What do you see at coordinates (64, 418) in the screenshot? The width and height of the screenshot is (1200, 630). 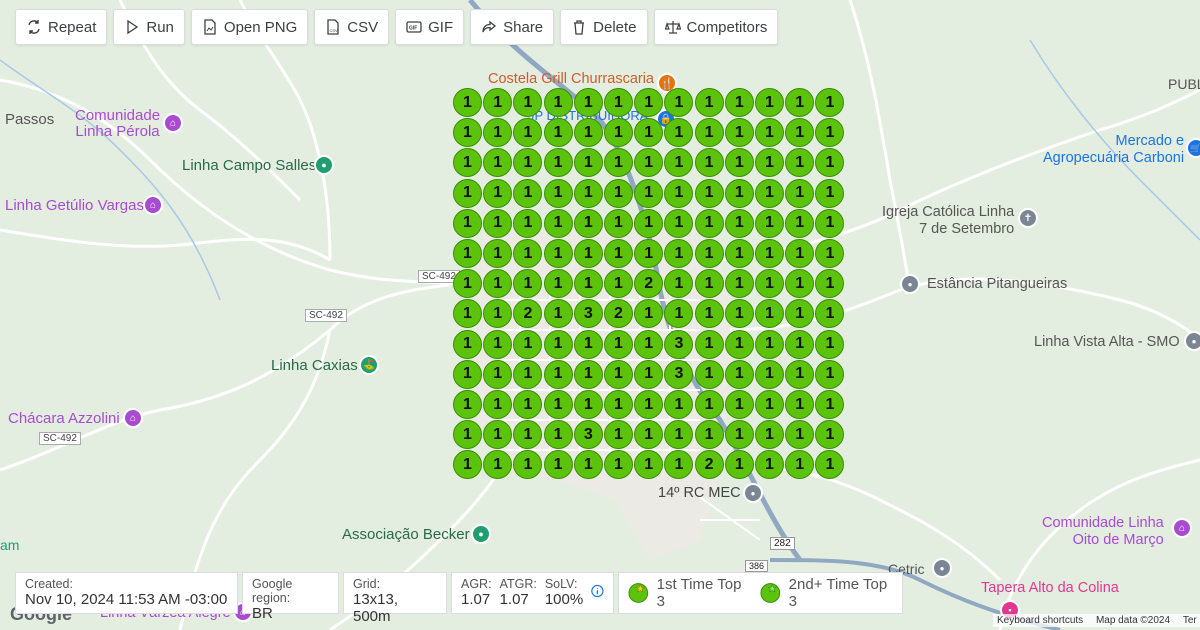 I see `chacara-label: Chácara Azzolini` at bounding box center [64, 418].